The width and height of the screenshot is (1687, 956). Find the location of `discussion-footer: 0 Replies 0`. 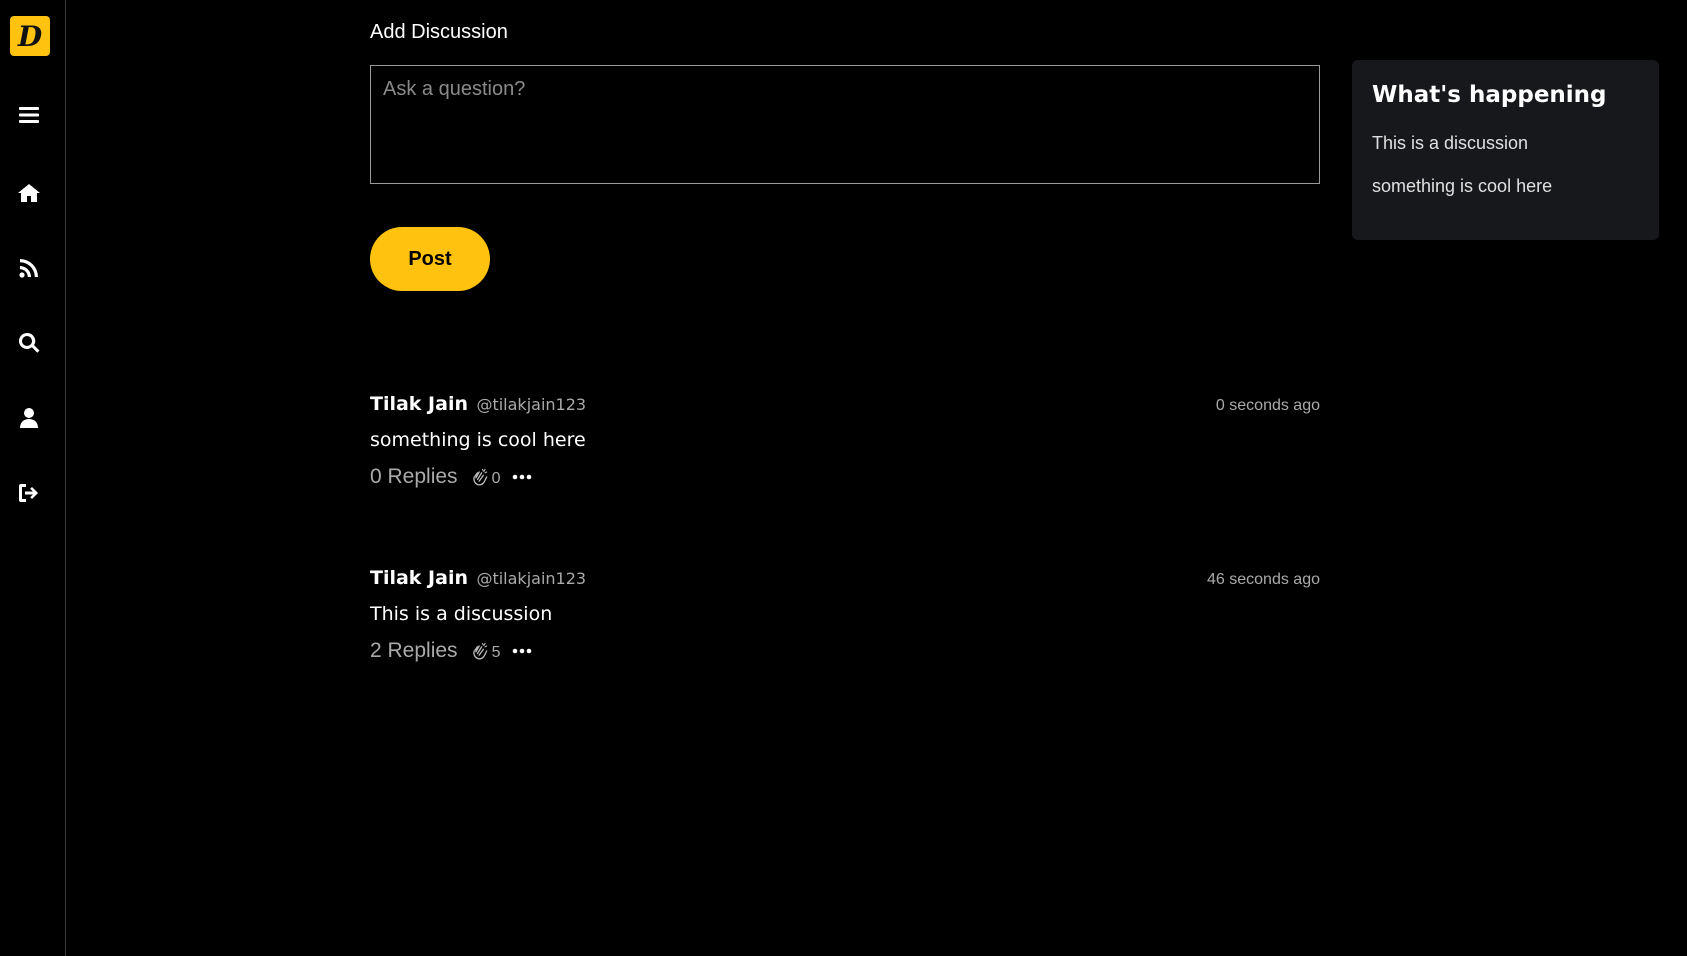

discussion-footer: 0 Replies 0 is located at coordinates (845, 477).